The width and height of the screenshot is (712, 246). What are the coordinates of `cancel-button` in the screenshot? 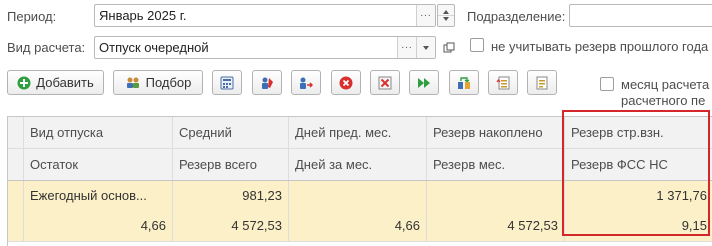 It's located at (346, 82).